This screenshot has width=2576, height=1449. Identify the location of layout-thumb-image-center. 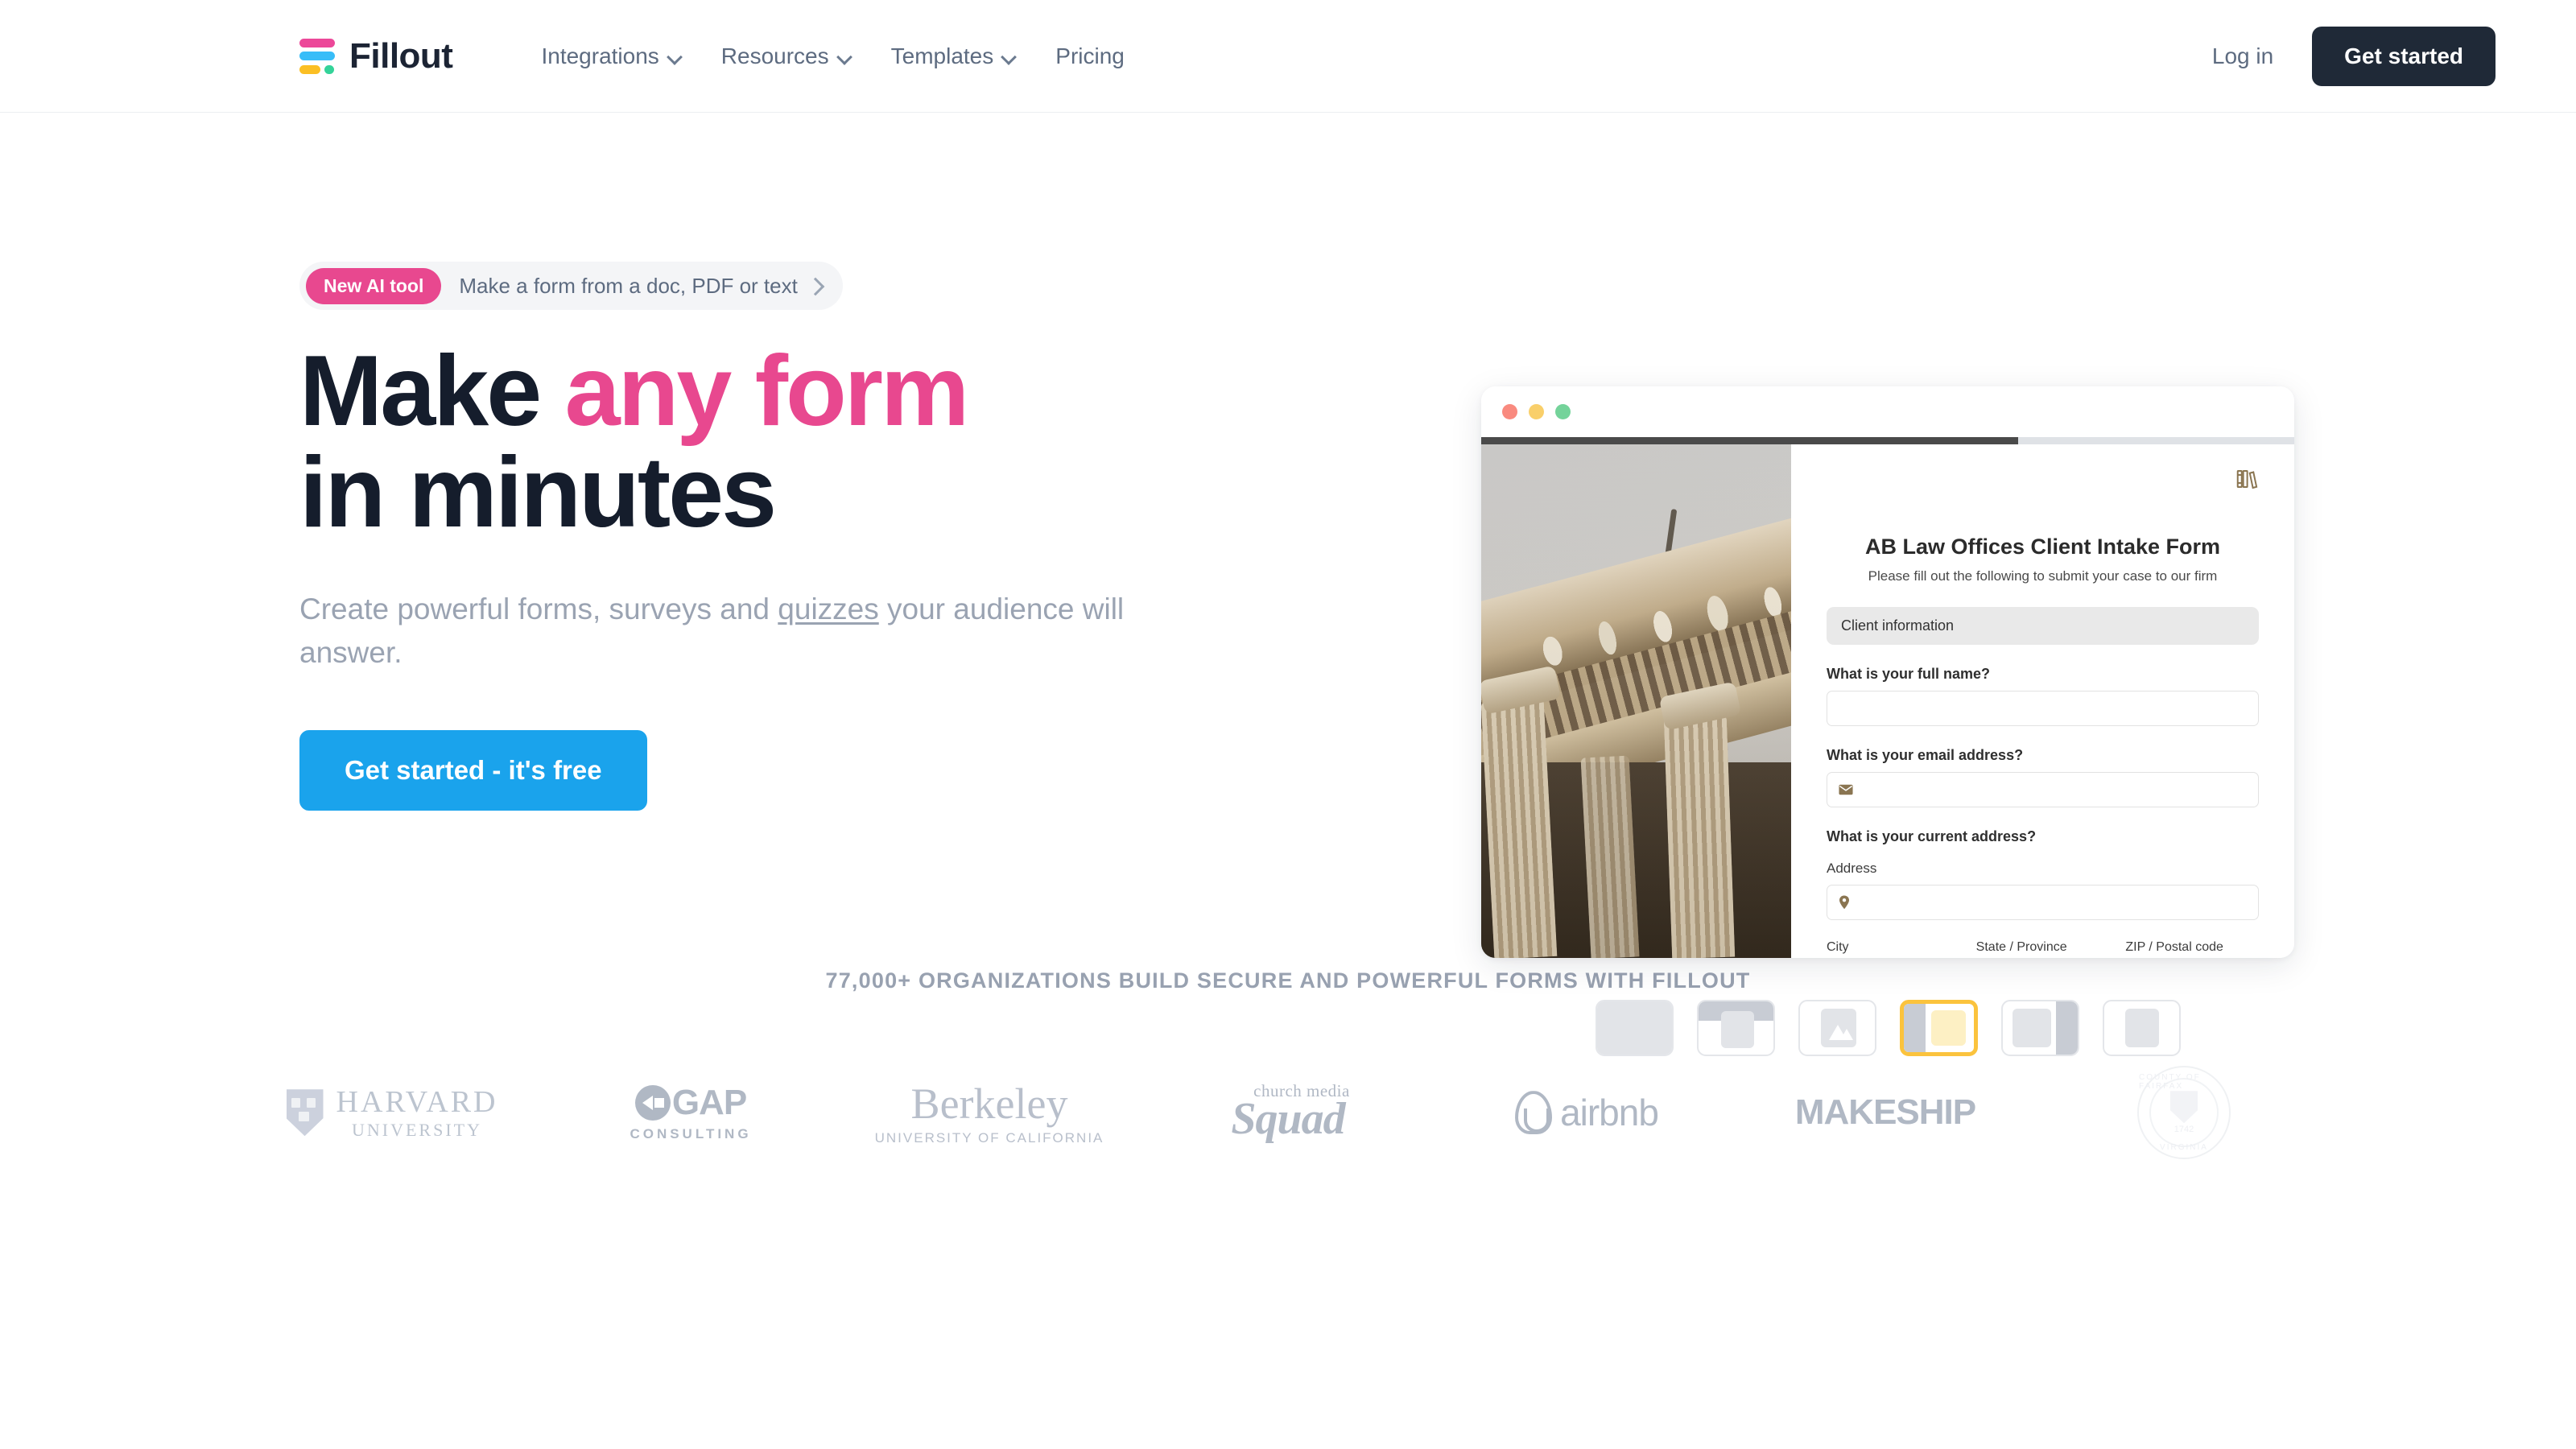
(1837, 1028).